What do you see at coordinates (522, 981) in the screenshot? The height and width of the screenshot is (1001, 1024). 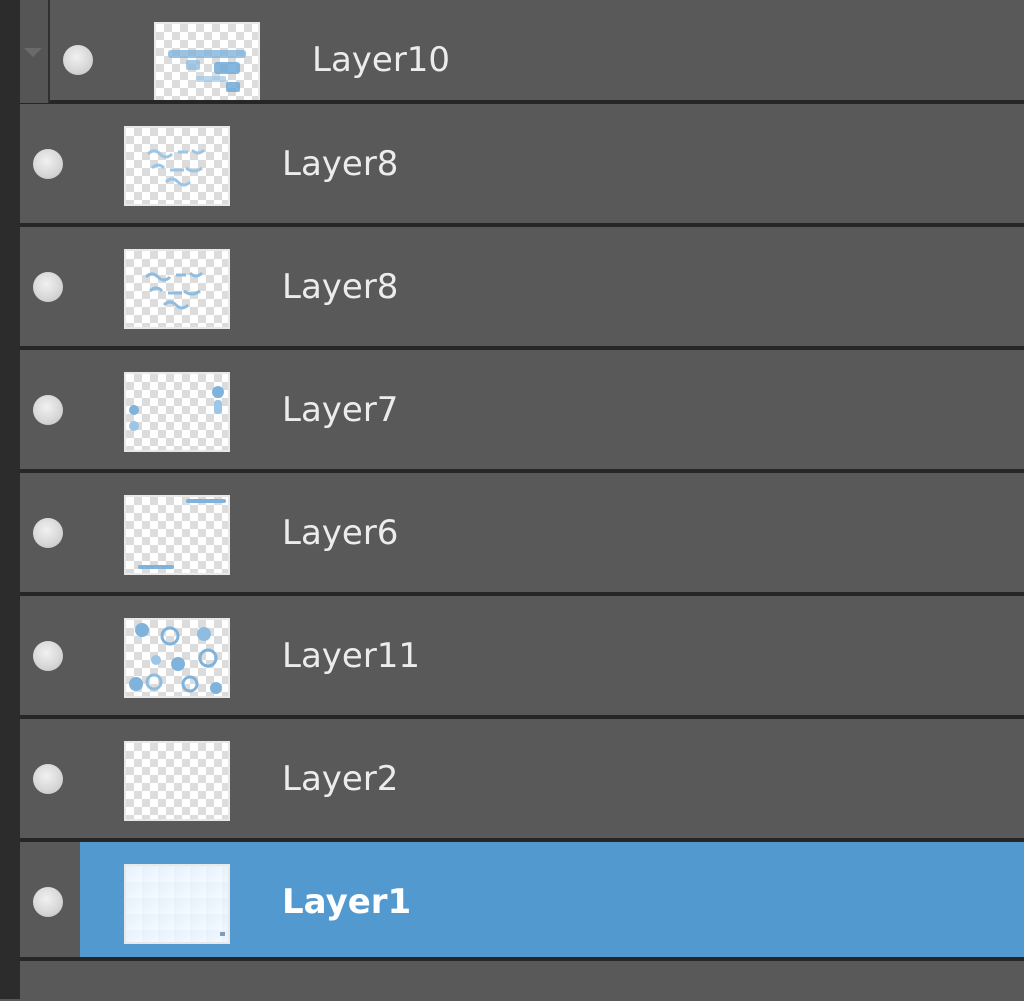 I see `panel-empty-area` at bounding box center [522, 981].